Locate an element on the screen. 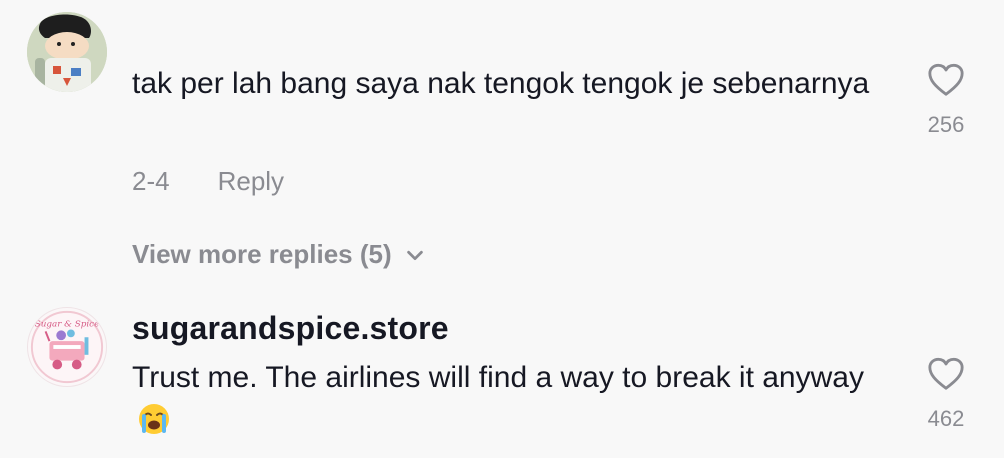 This screenshot has height=458, width=1004. avatar is located at coordinates (67, 52).